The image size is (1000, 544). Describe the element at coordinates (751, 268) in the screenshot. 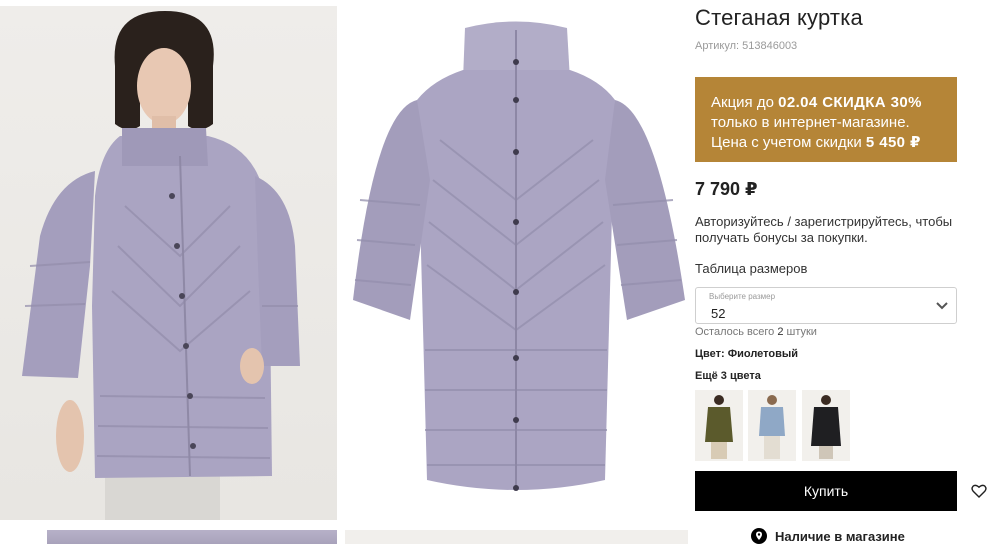

I see `size-table-link: Таблица размеров` at that location.